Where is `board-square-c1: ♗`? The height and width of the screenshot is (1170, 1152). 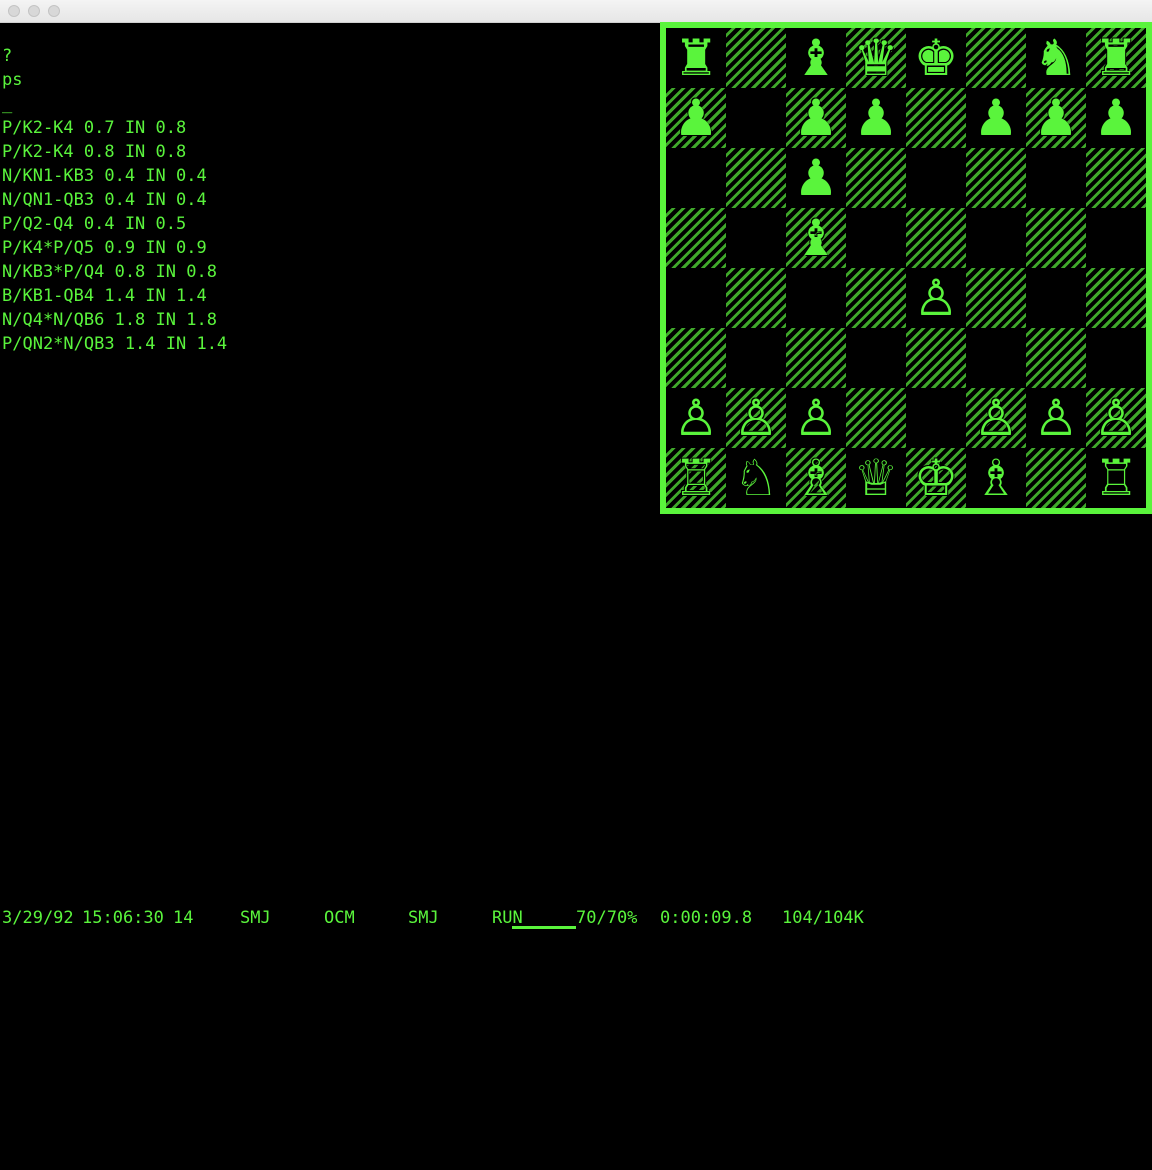 board-square-c1: ♗ is located at coordinates (816, 478).